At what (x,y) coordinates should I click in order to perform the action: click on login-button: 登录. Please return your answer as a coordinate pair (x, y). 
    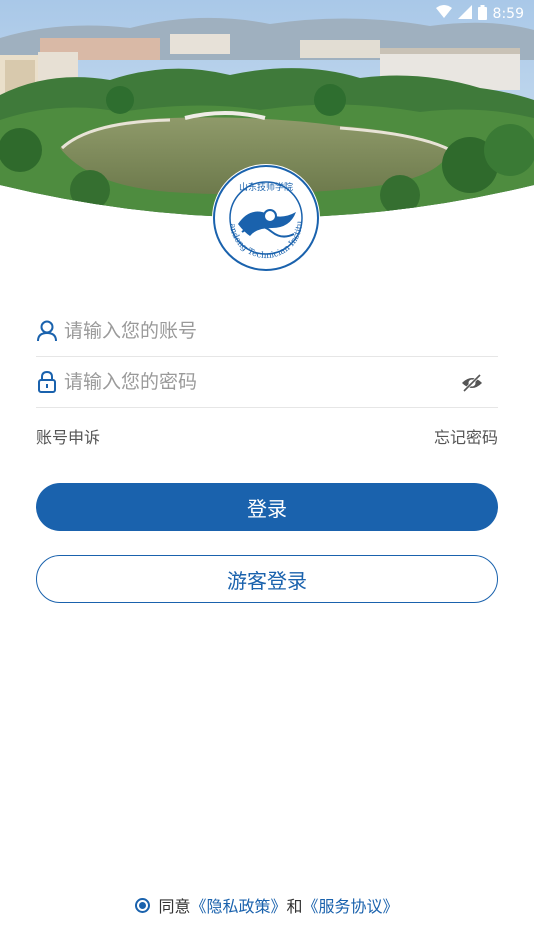
    Looking at the image, I should click on (267, 507).